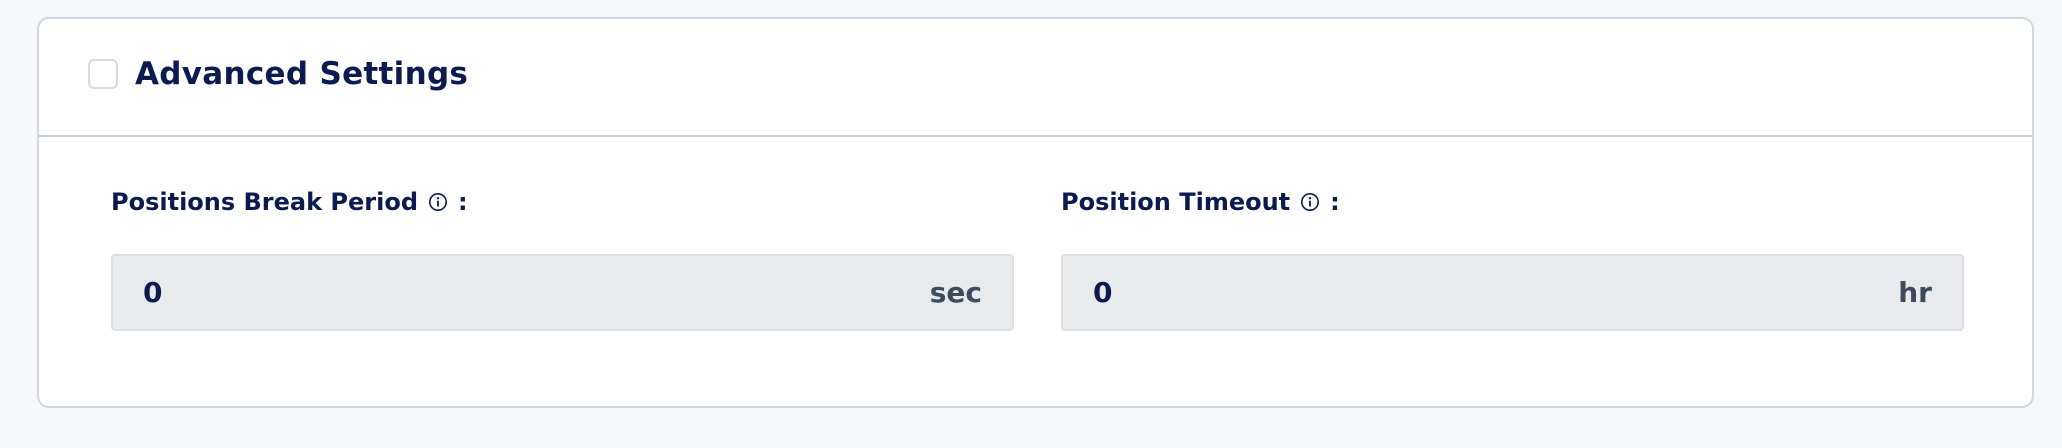 This screenshot has height=448, width=2062. I want to click on position-timeout-field: Position Timeout : hr, so click(1512, 259).